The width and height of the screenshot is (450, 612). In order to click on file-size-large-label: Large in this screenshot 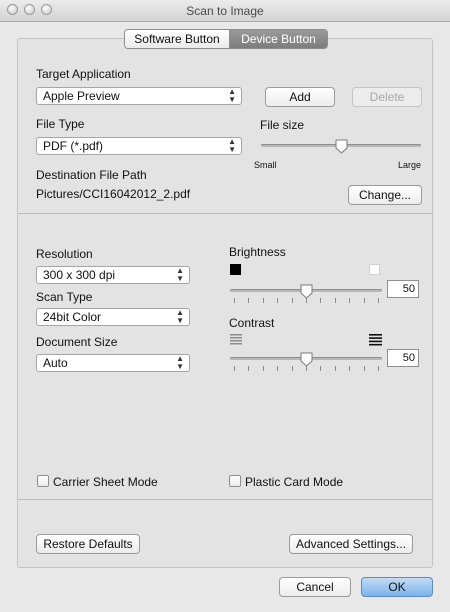, I will do `click(410, 165)`.